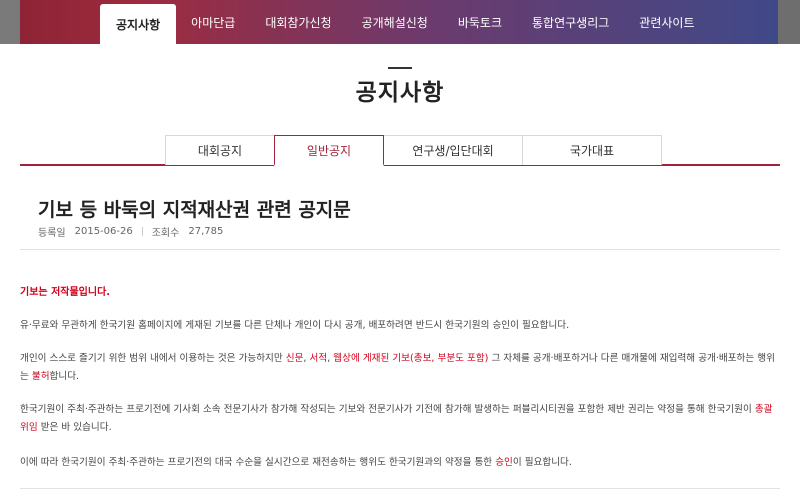  I want to click on article-bottom-divider, so click(400, 488).